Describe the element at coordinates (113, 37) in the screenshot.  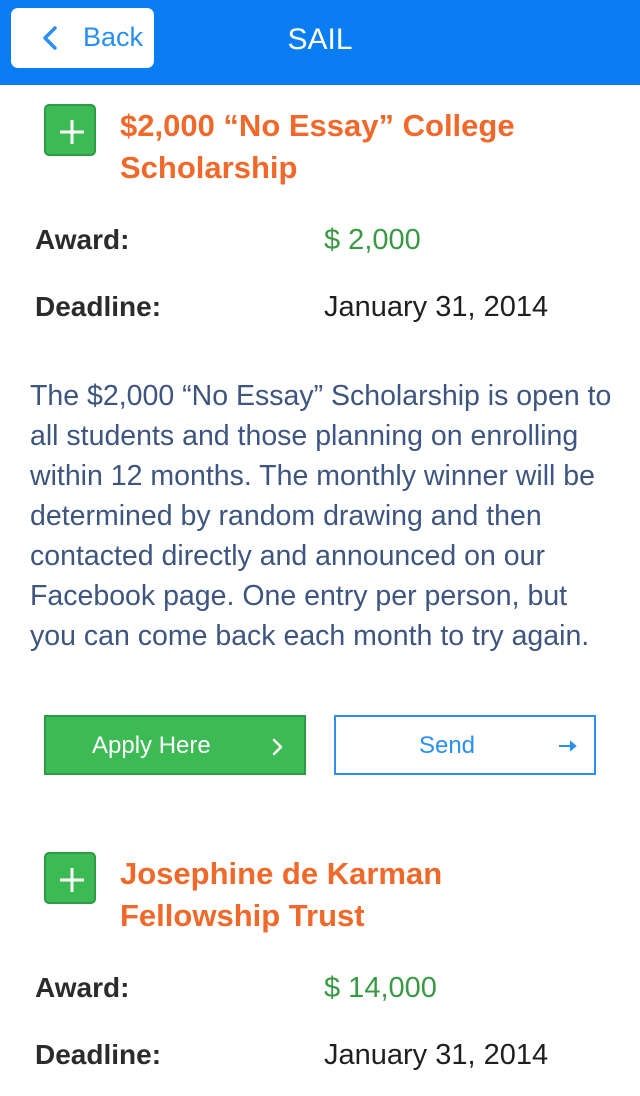
I see `back-button-label: Back` at that location.